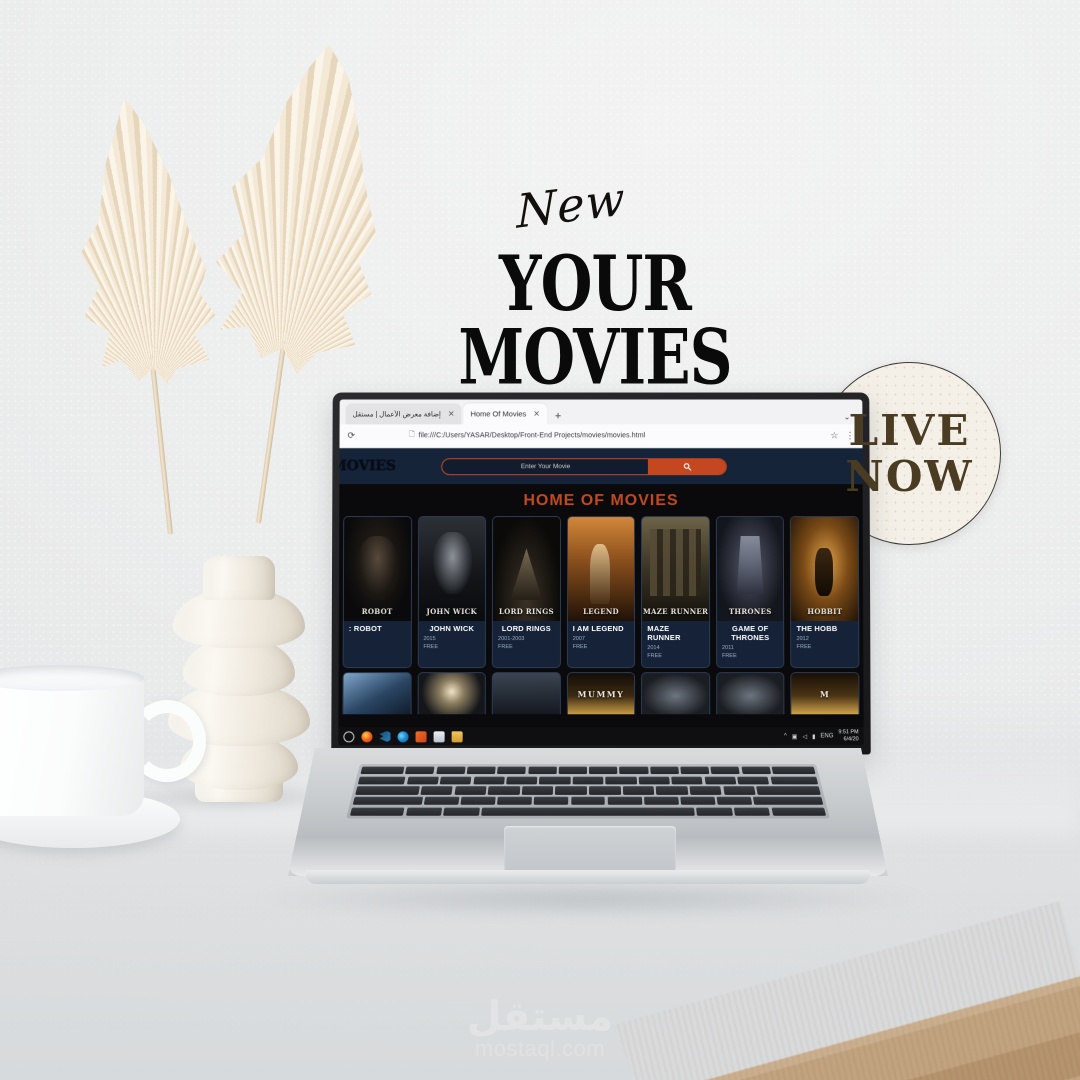 The width and height of the screenshot is (1080, 1080). I want to click on new-tab-button: +, so click(558, 417).